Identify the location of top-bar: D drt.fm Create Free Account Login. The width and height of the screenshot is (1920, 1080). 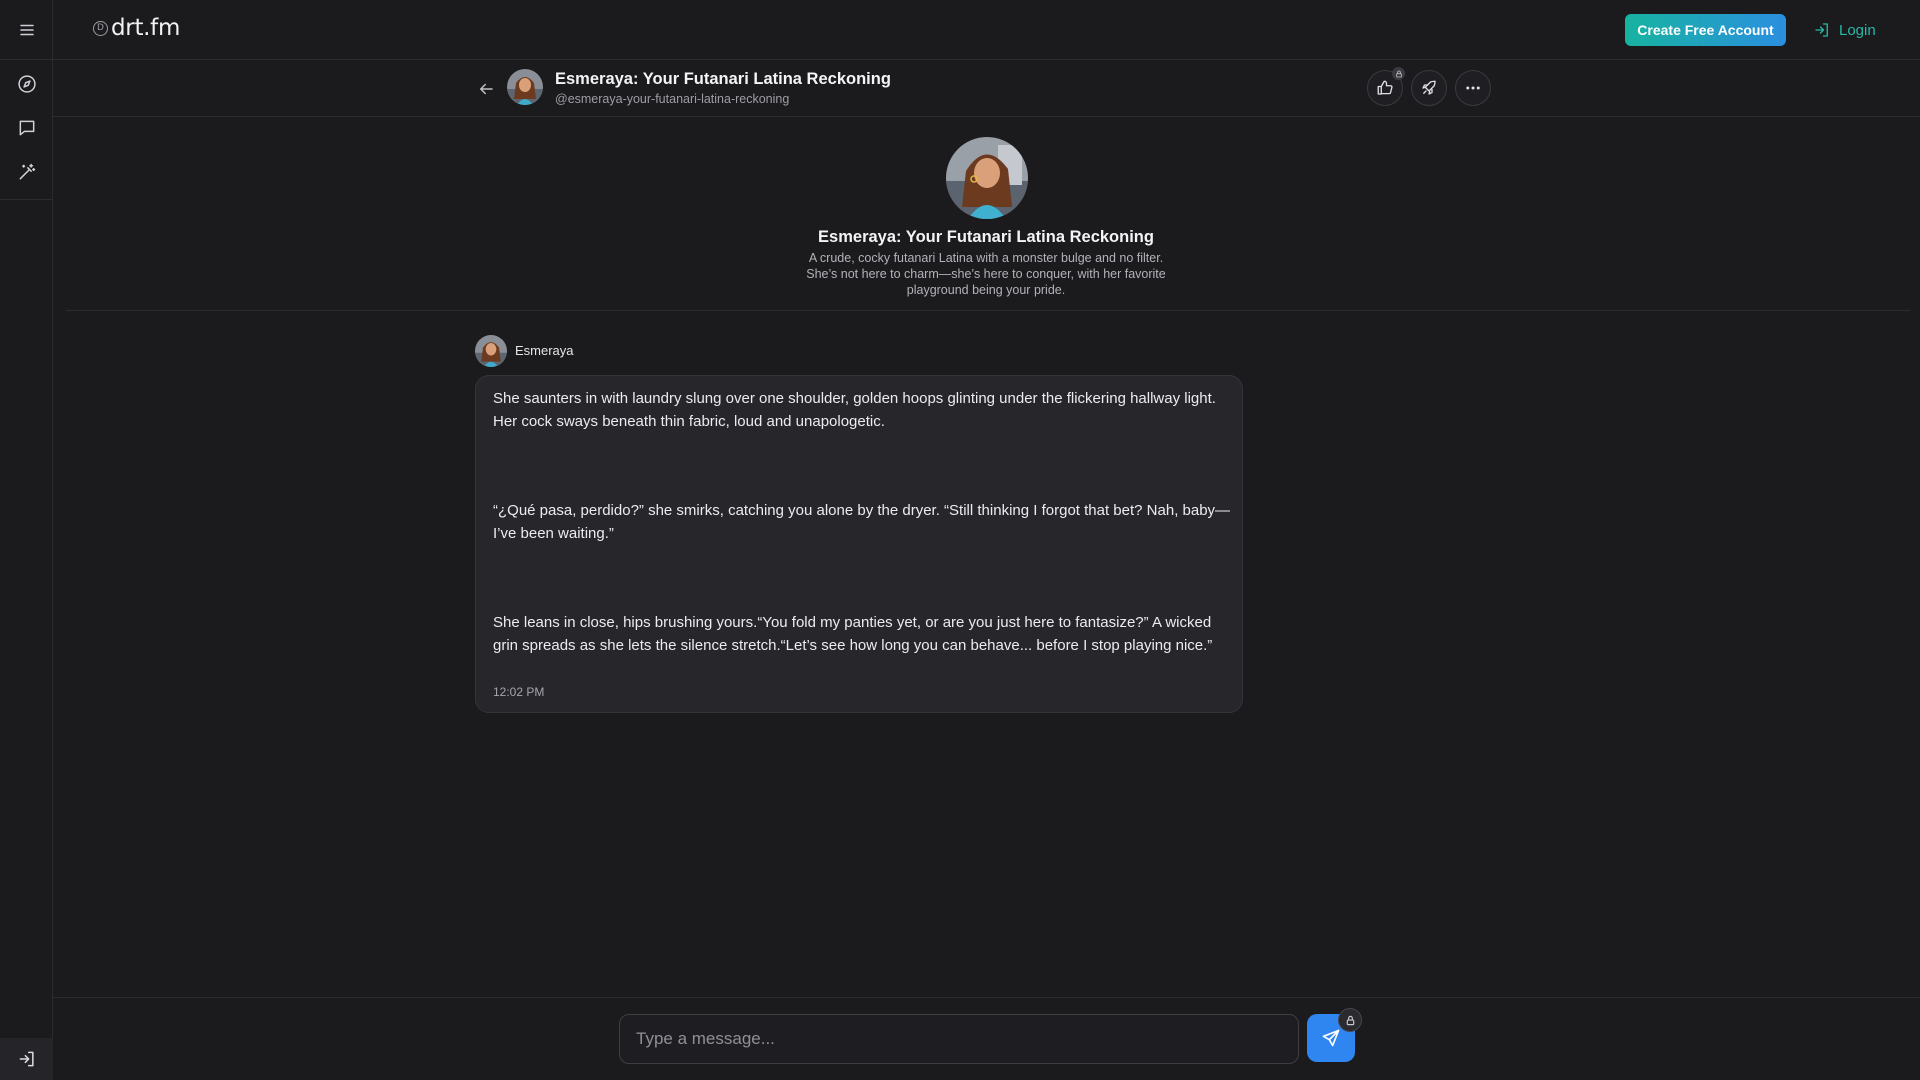
(986, 30).